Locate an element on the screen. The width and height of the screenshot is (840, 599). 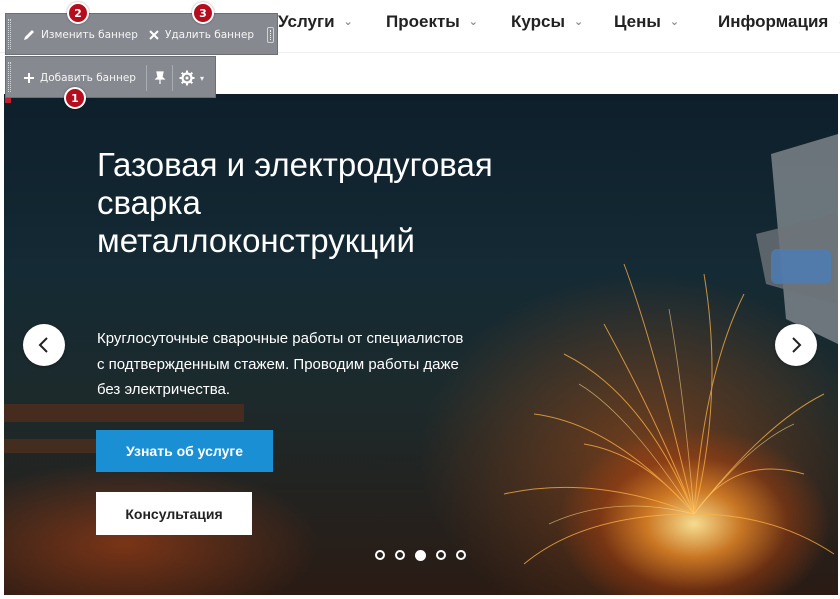
edit-banner-button: Изменить баннер is located at coordinates (80, 35).